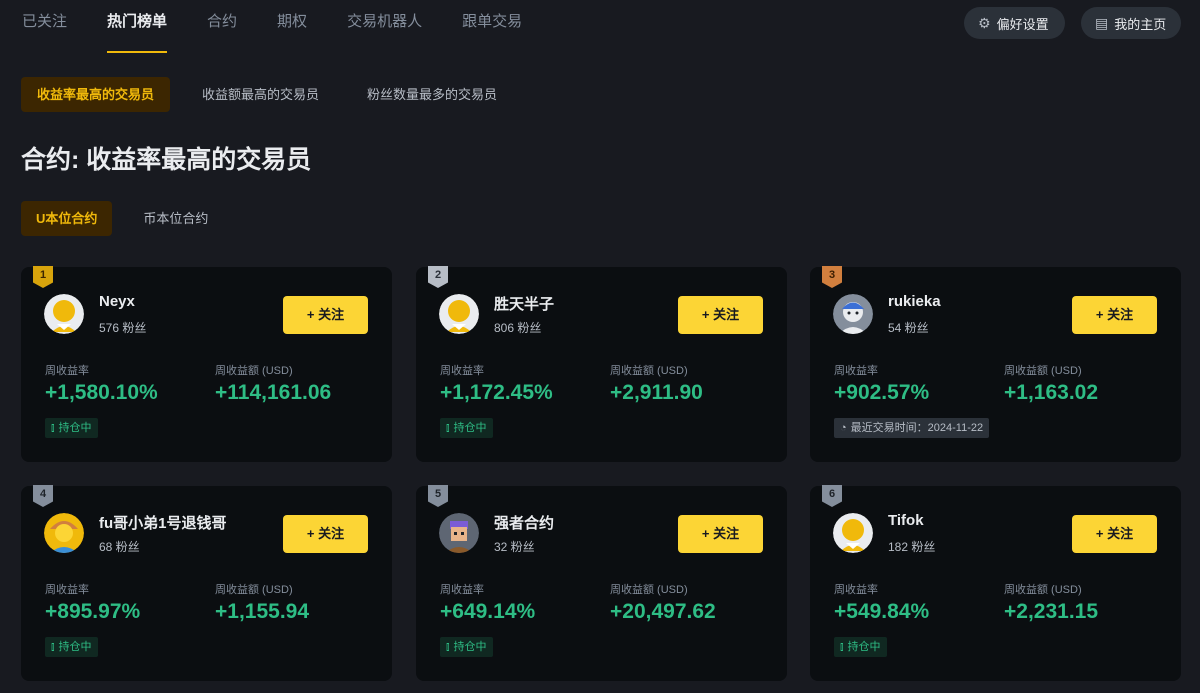 This screenshot has height=693, width=1200. I want to click on weekly-roi-value: +649.14%, so click(488, 611).